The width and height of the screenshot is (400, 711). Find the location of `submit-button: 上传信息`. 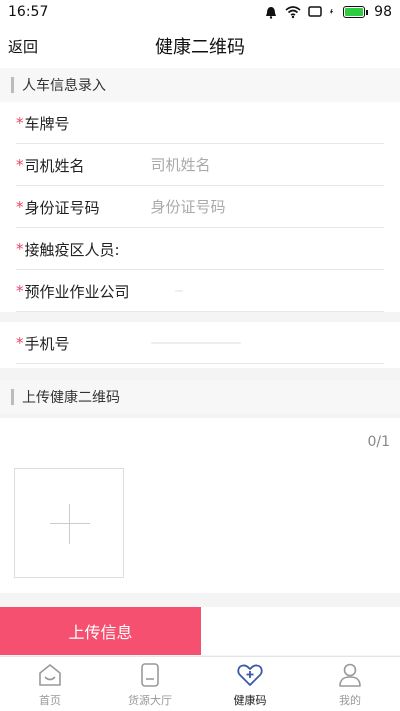

submit-button: 上传信息 is located at coordinates (100, 631).